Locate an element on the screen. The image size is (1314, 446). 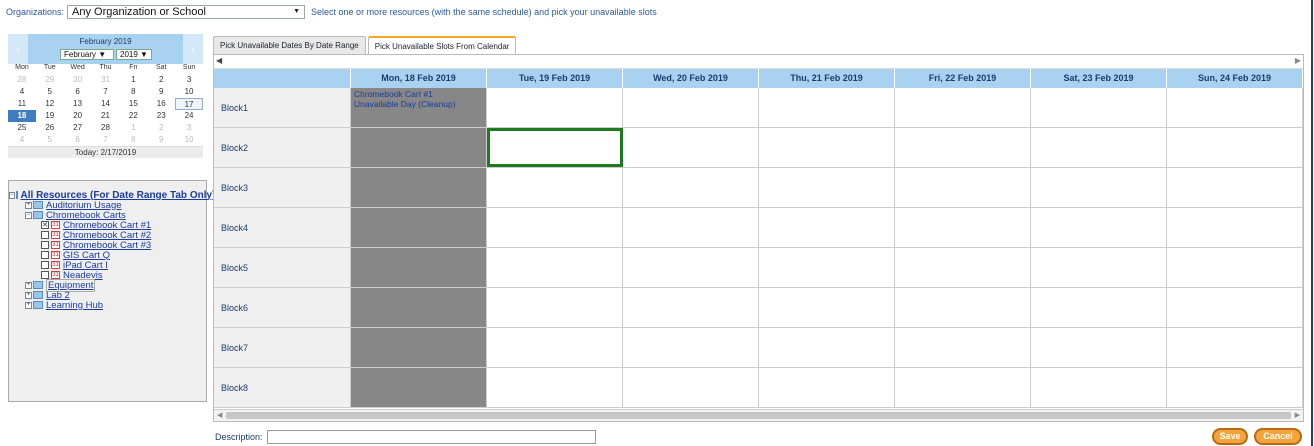
tab-date-range: Pick Unavailable Dates By Date Range is located at coordinates (289, 45).